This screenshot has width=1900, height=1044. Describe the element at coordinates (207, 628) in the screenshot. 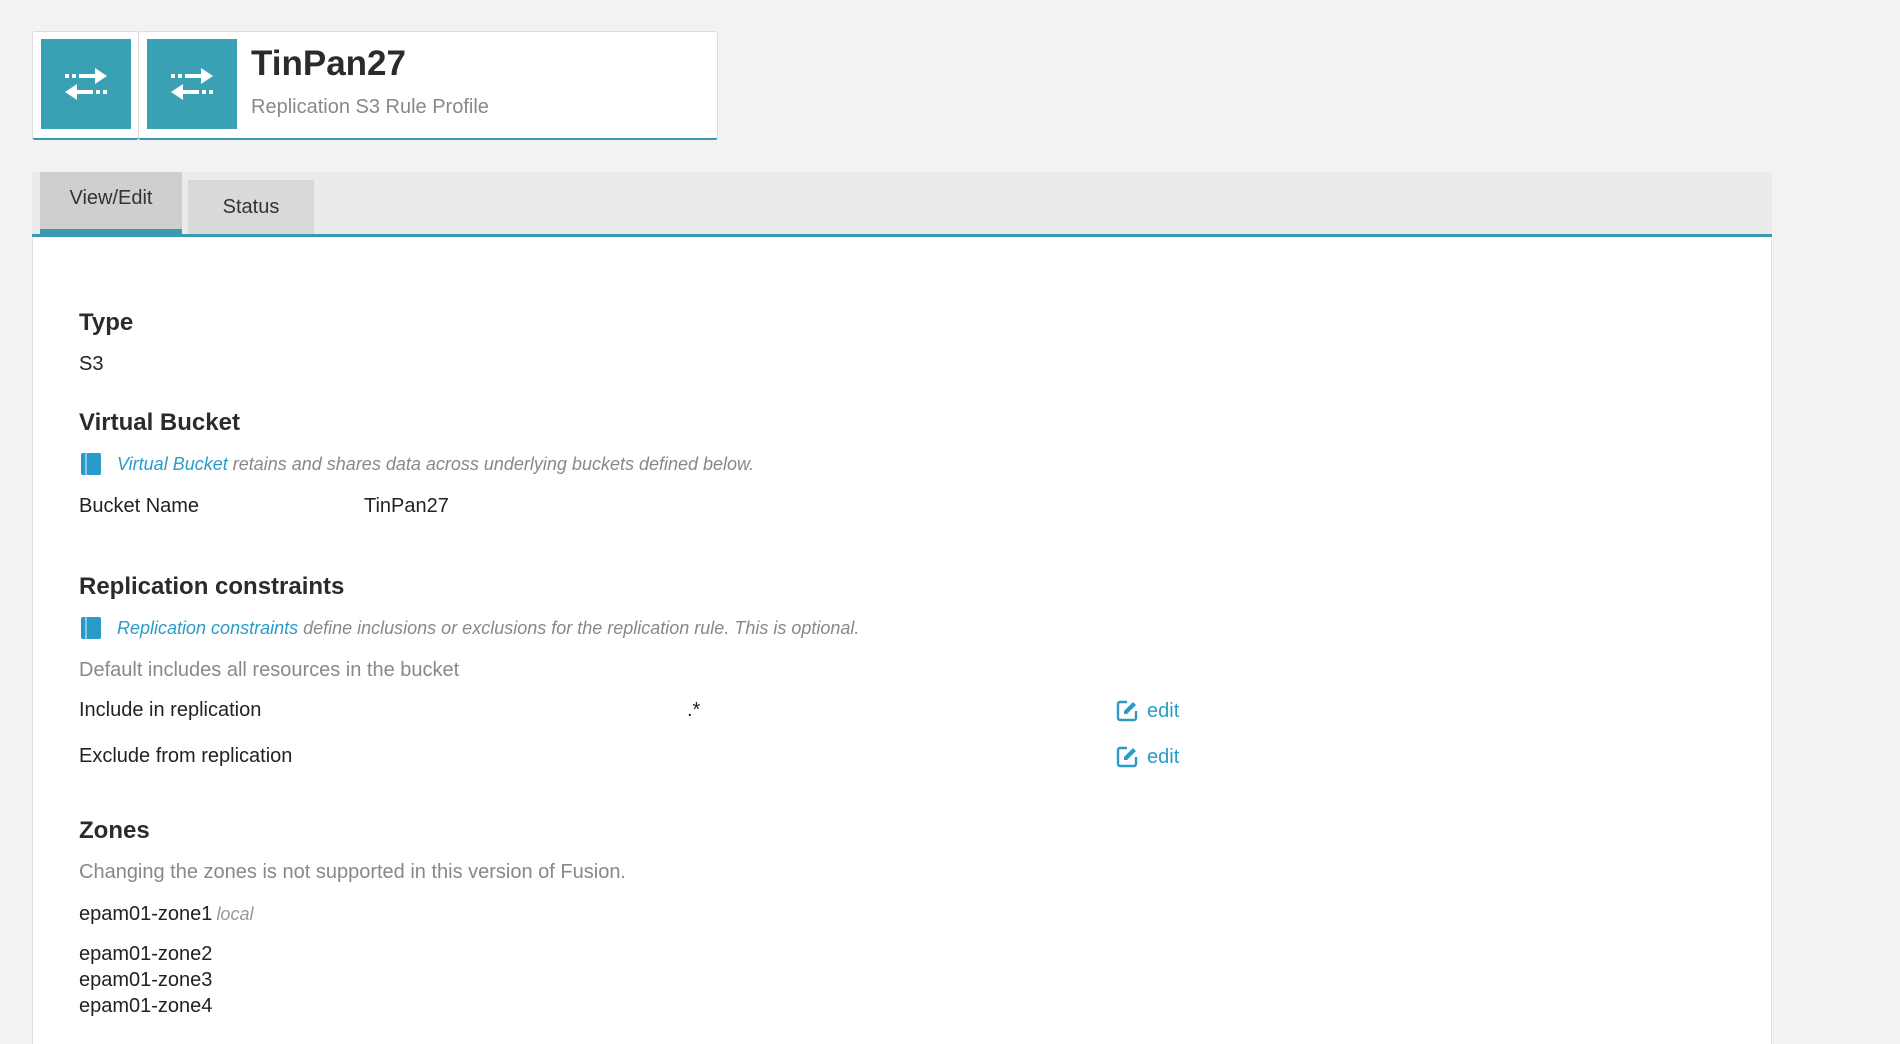

I see `replication-constraints-help-link: Replication constraints` at that location.